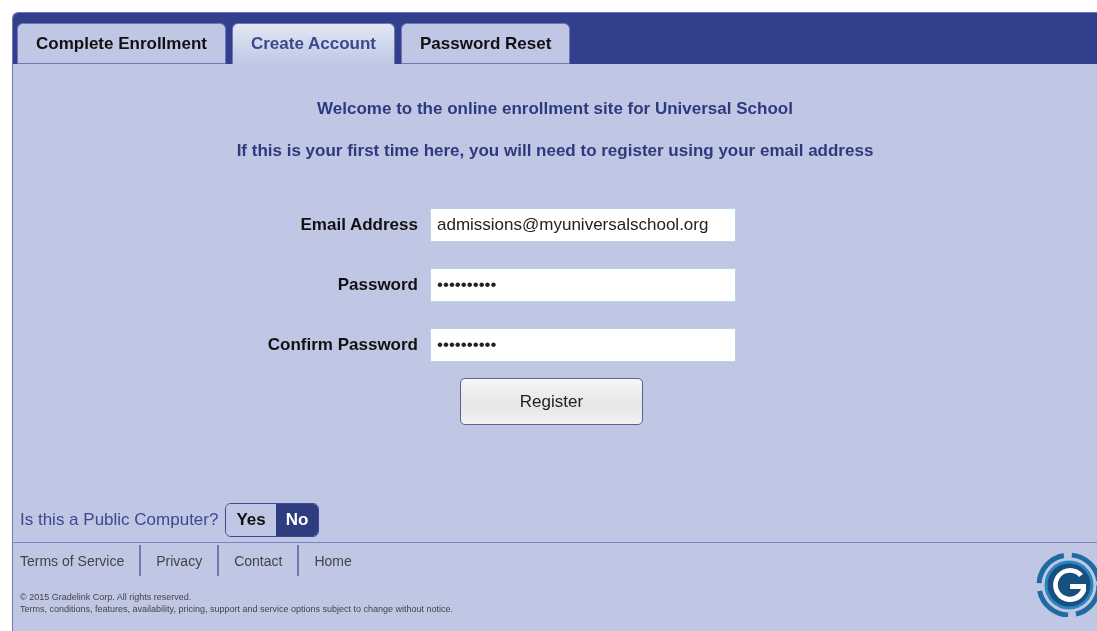 The height and width of the screenshot is (631, 1097). Describe the element at coordinates (178, 560) in the screenshot. I see `footer-link: Privacy` at that location.